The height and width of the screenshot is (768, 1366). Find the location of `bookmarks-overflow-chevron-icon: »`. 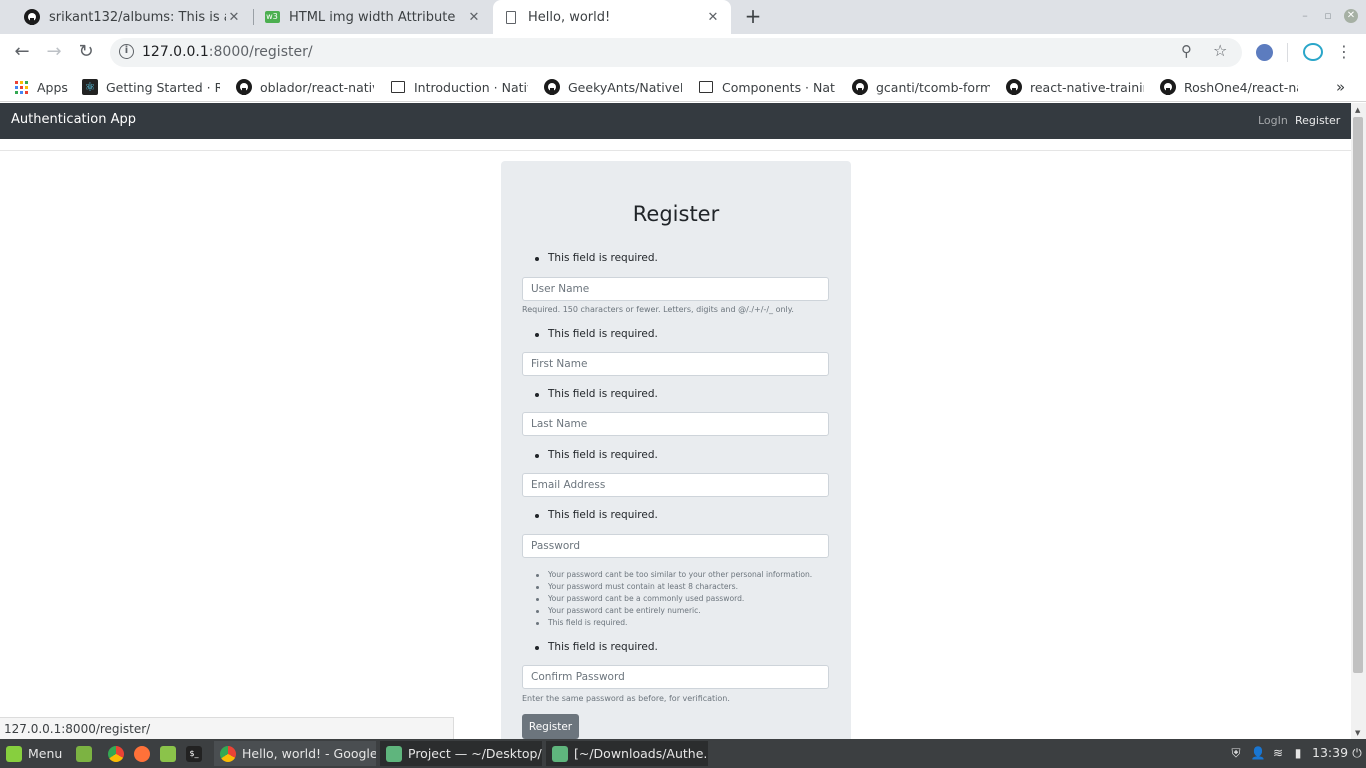

bookmarks-overflow-chevron-icon: » is located at coordinates (1343, 87).